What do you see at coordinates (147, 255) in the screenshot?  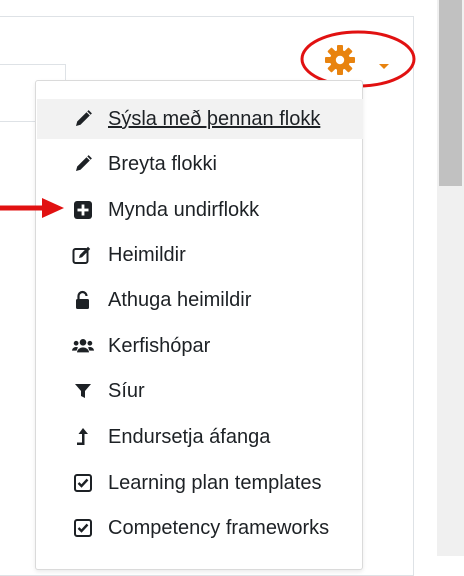 I see `menu-item-label: Heimildir` at bounding box center [147, 255].